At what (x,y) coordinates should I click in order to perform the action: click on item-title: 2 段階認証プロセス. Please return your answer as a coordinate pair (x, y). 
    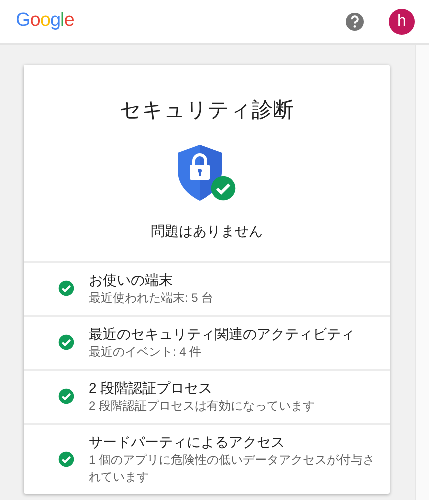
    Looking at the image, I should click on (151, 388).